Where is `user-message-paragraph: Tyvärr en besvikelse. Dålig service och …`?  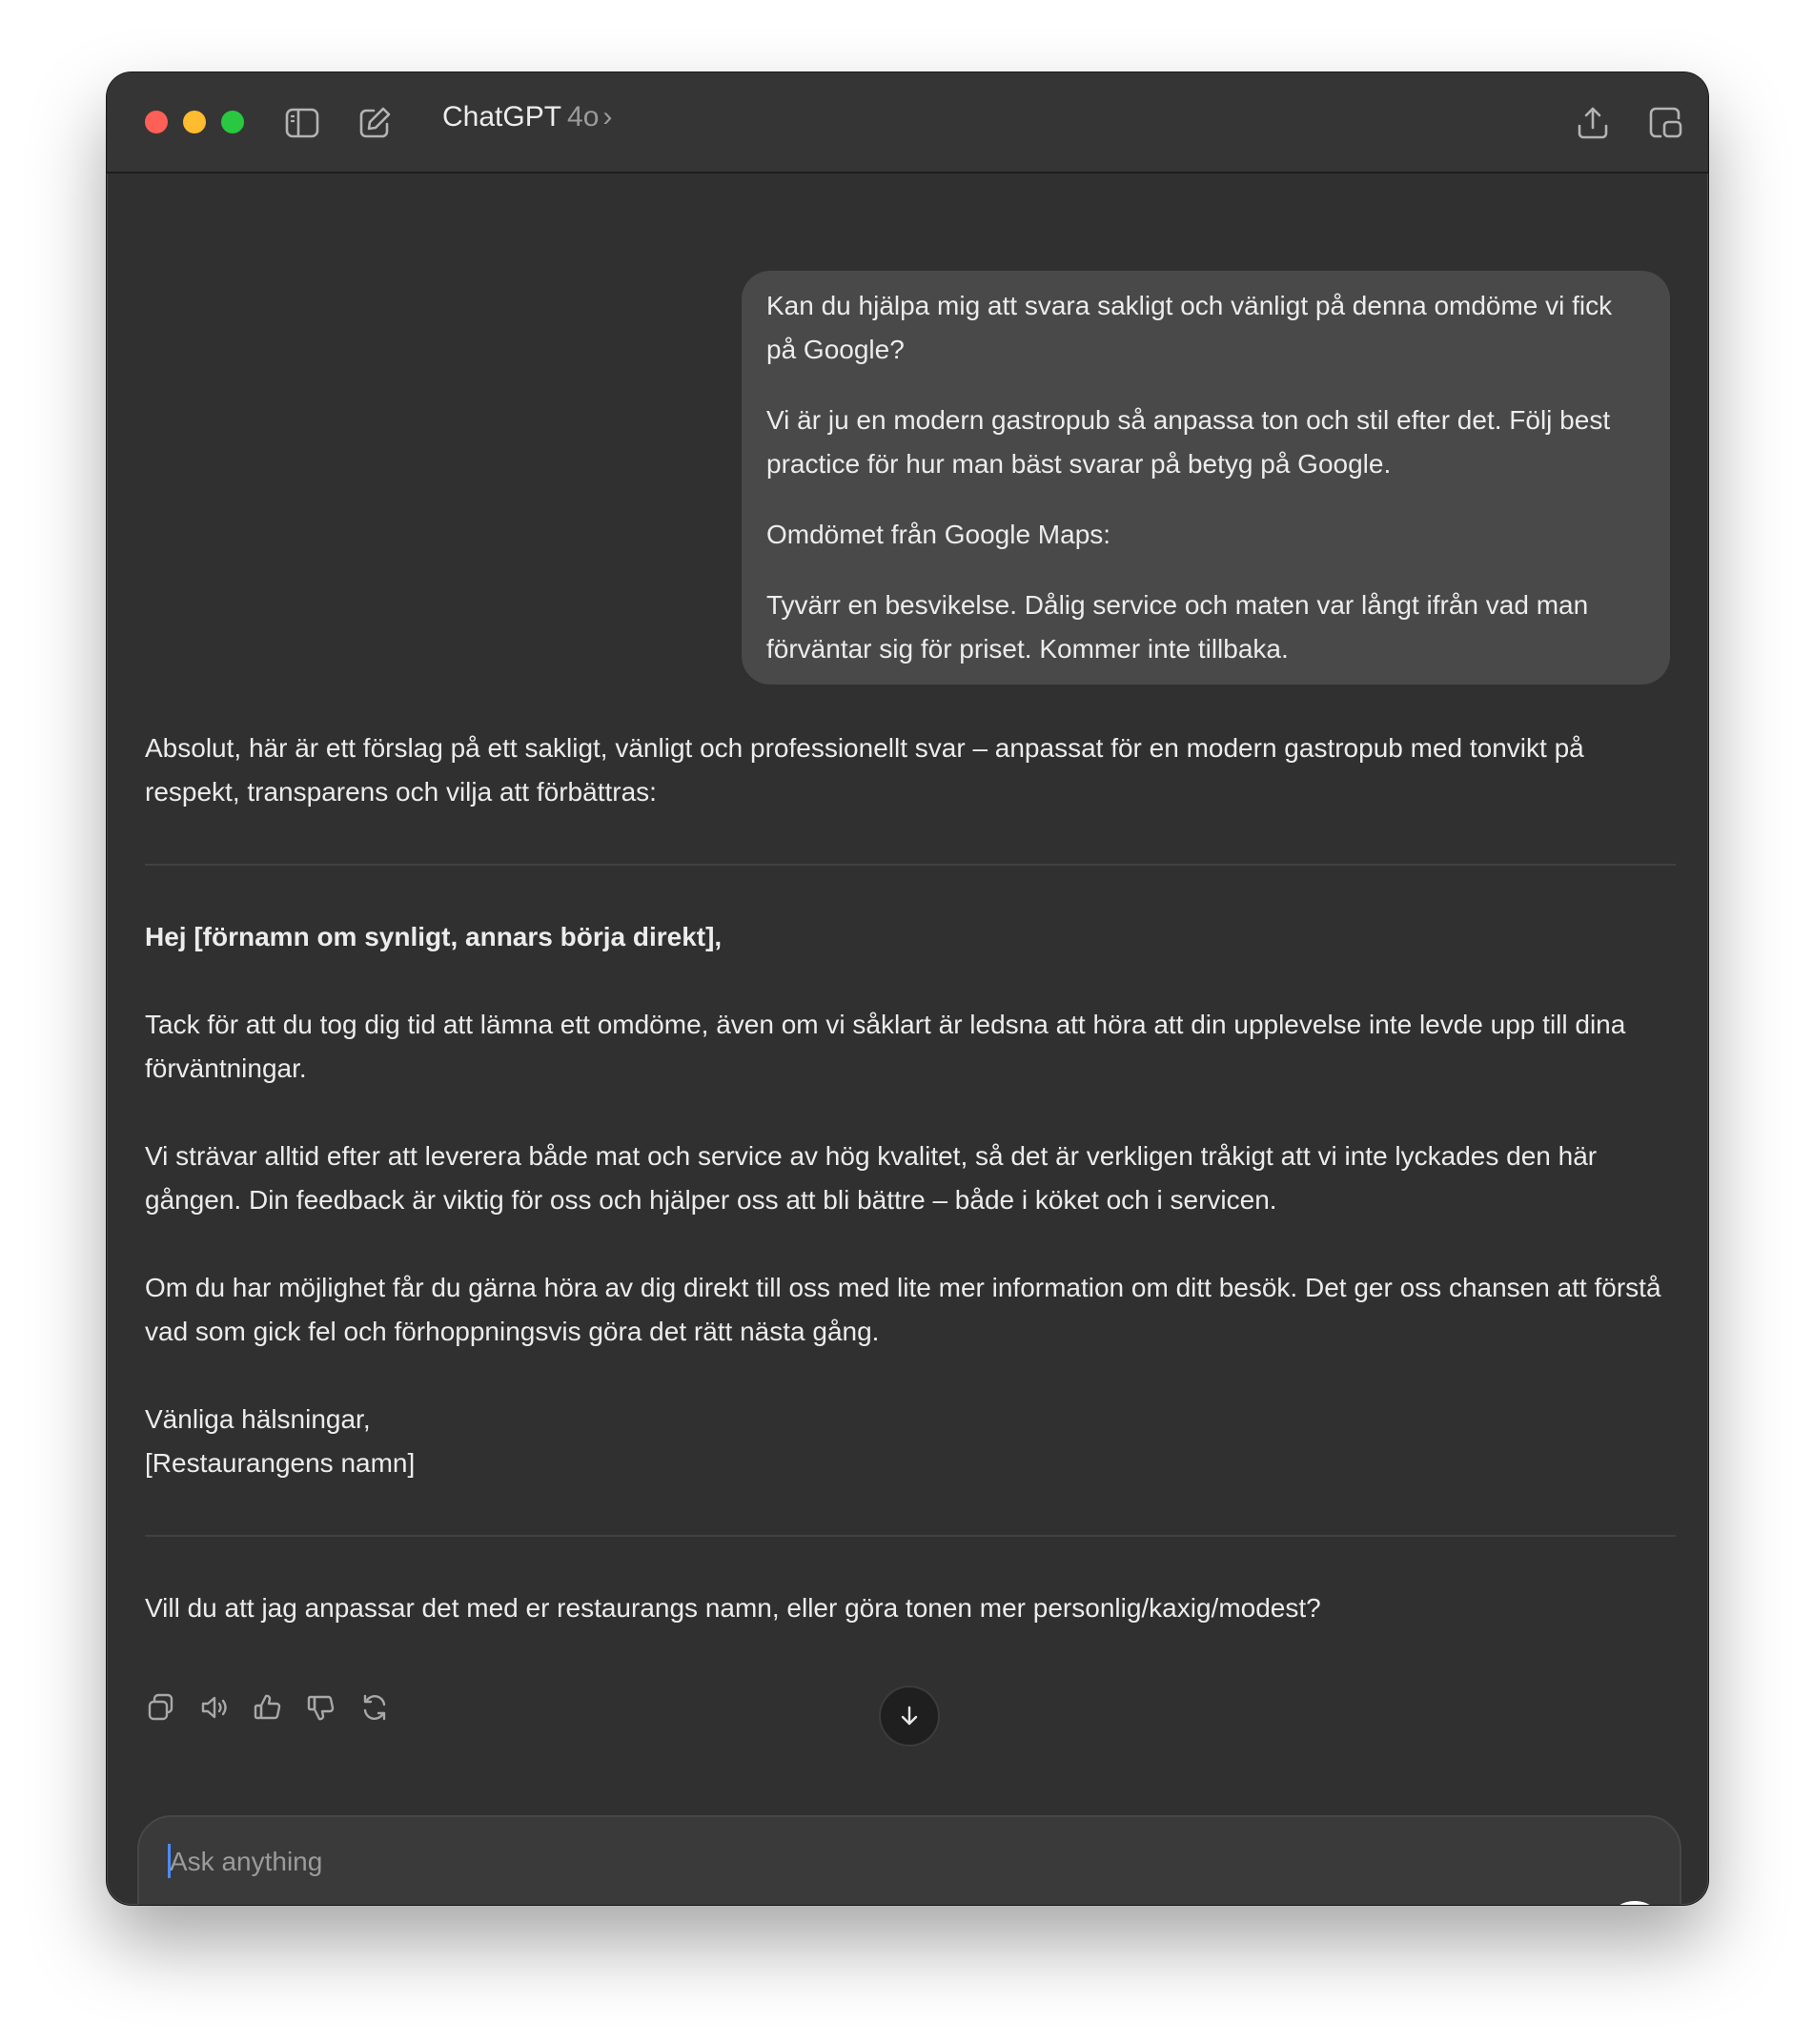
user-message-paragraph: Tyvärr en besvikelse. Dålig service och … is located at coordinates (1177, 627).